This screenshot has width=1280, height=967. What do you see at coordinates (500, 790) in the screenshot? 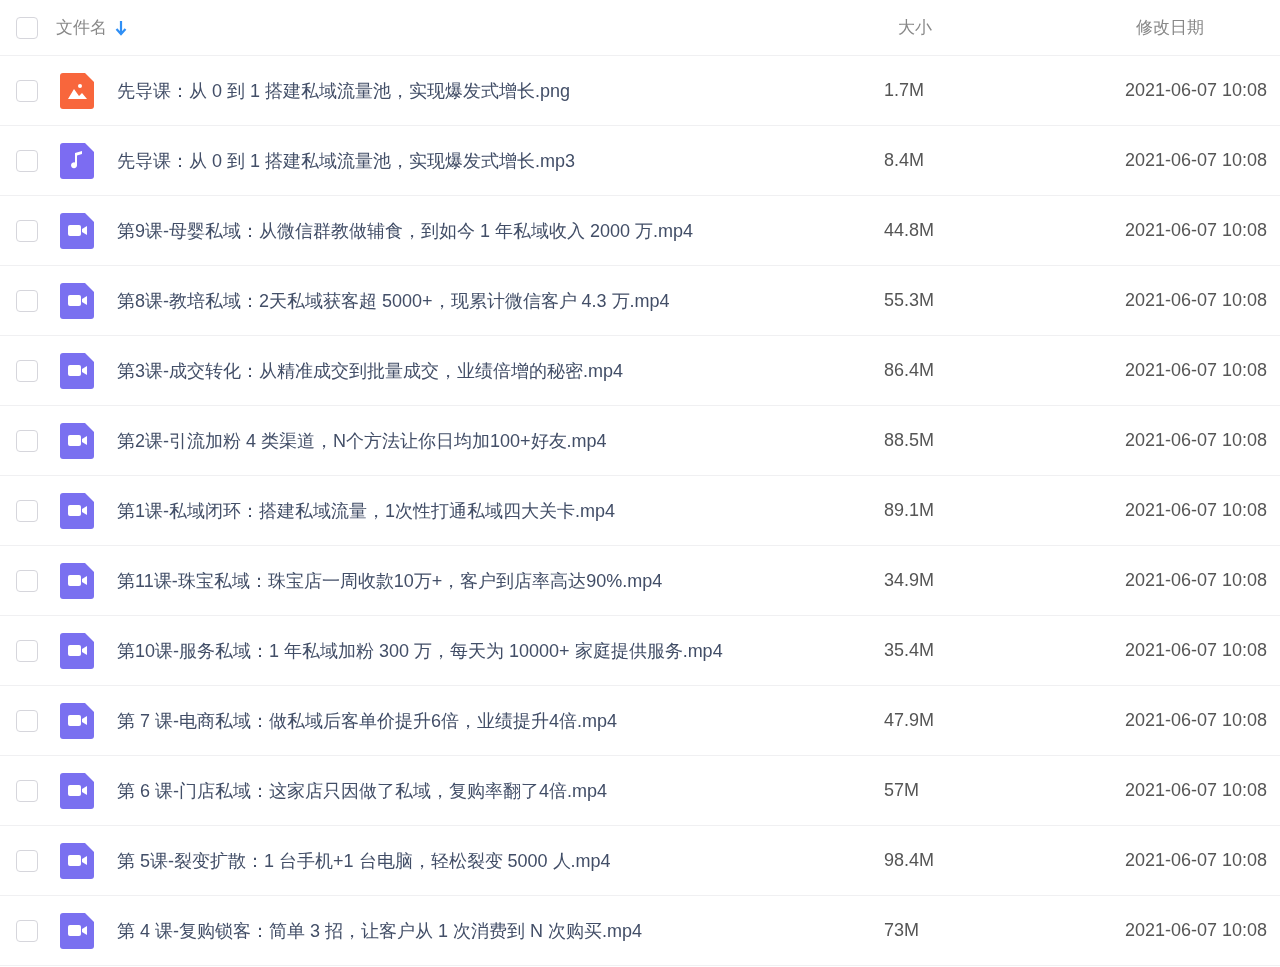
I see `file-name: 第 6 课-门店私域：这家店只因做了私域，复购率翻了4倍.mp4` at bounding box center [500, 790].